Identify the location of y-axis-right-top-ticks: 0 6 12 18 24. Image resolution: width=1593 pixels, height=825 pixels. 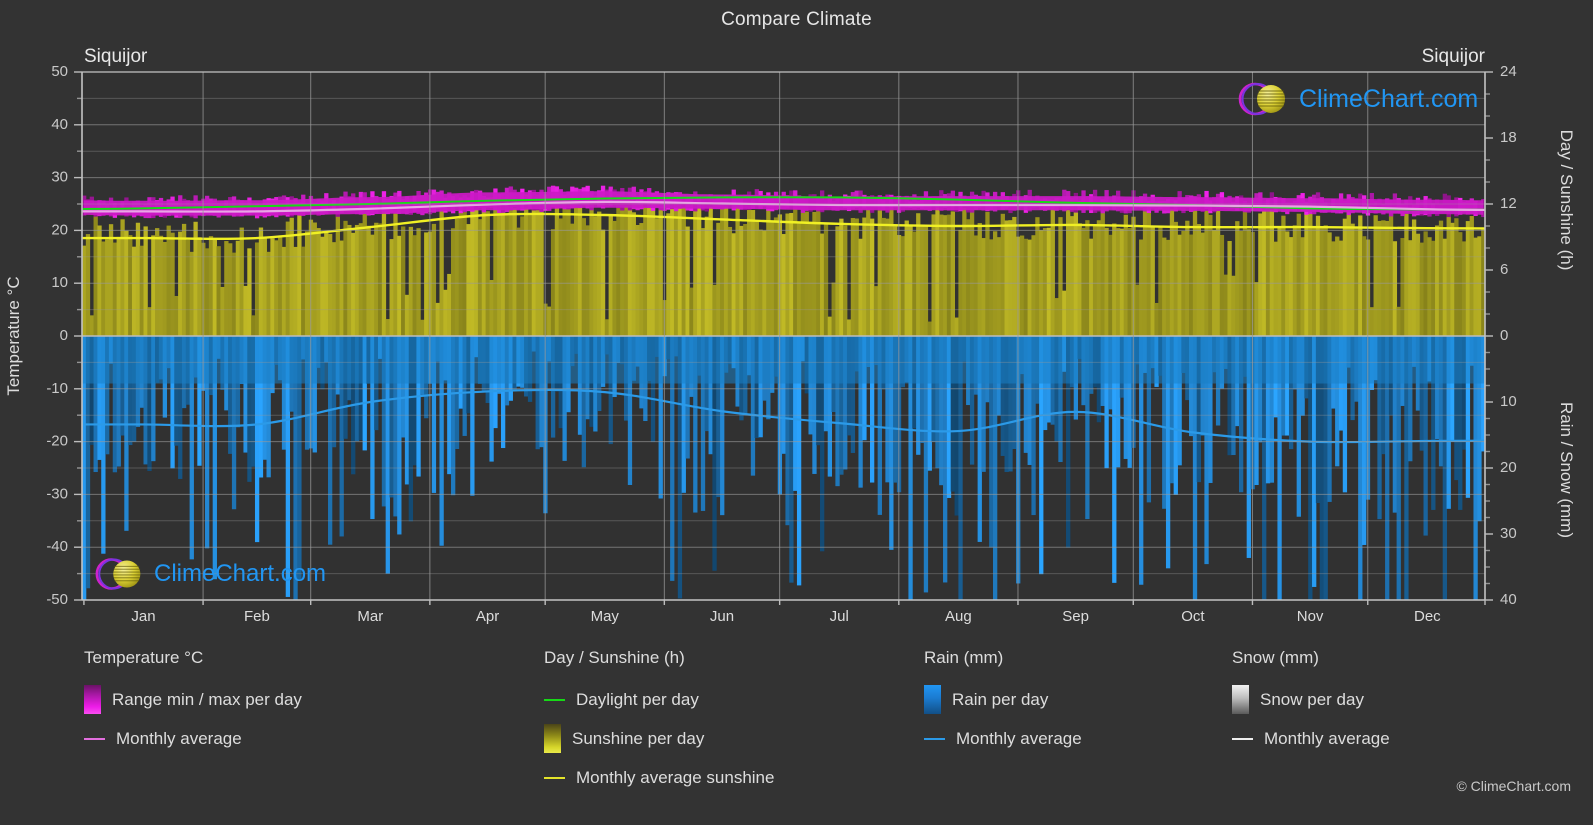
(1501, 203).